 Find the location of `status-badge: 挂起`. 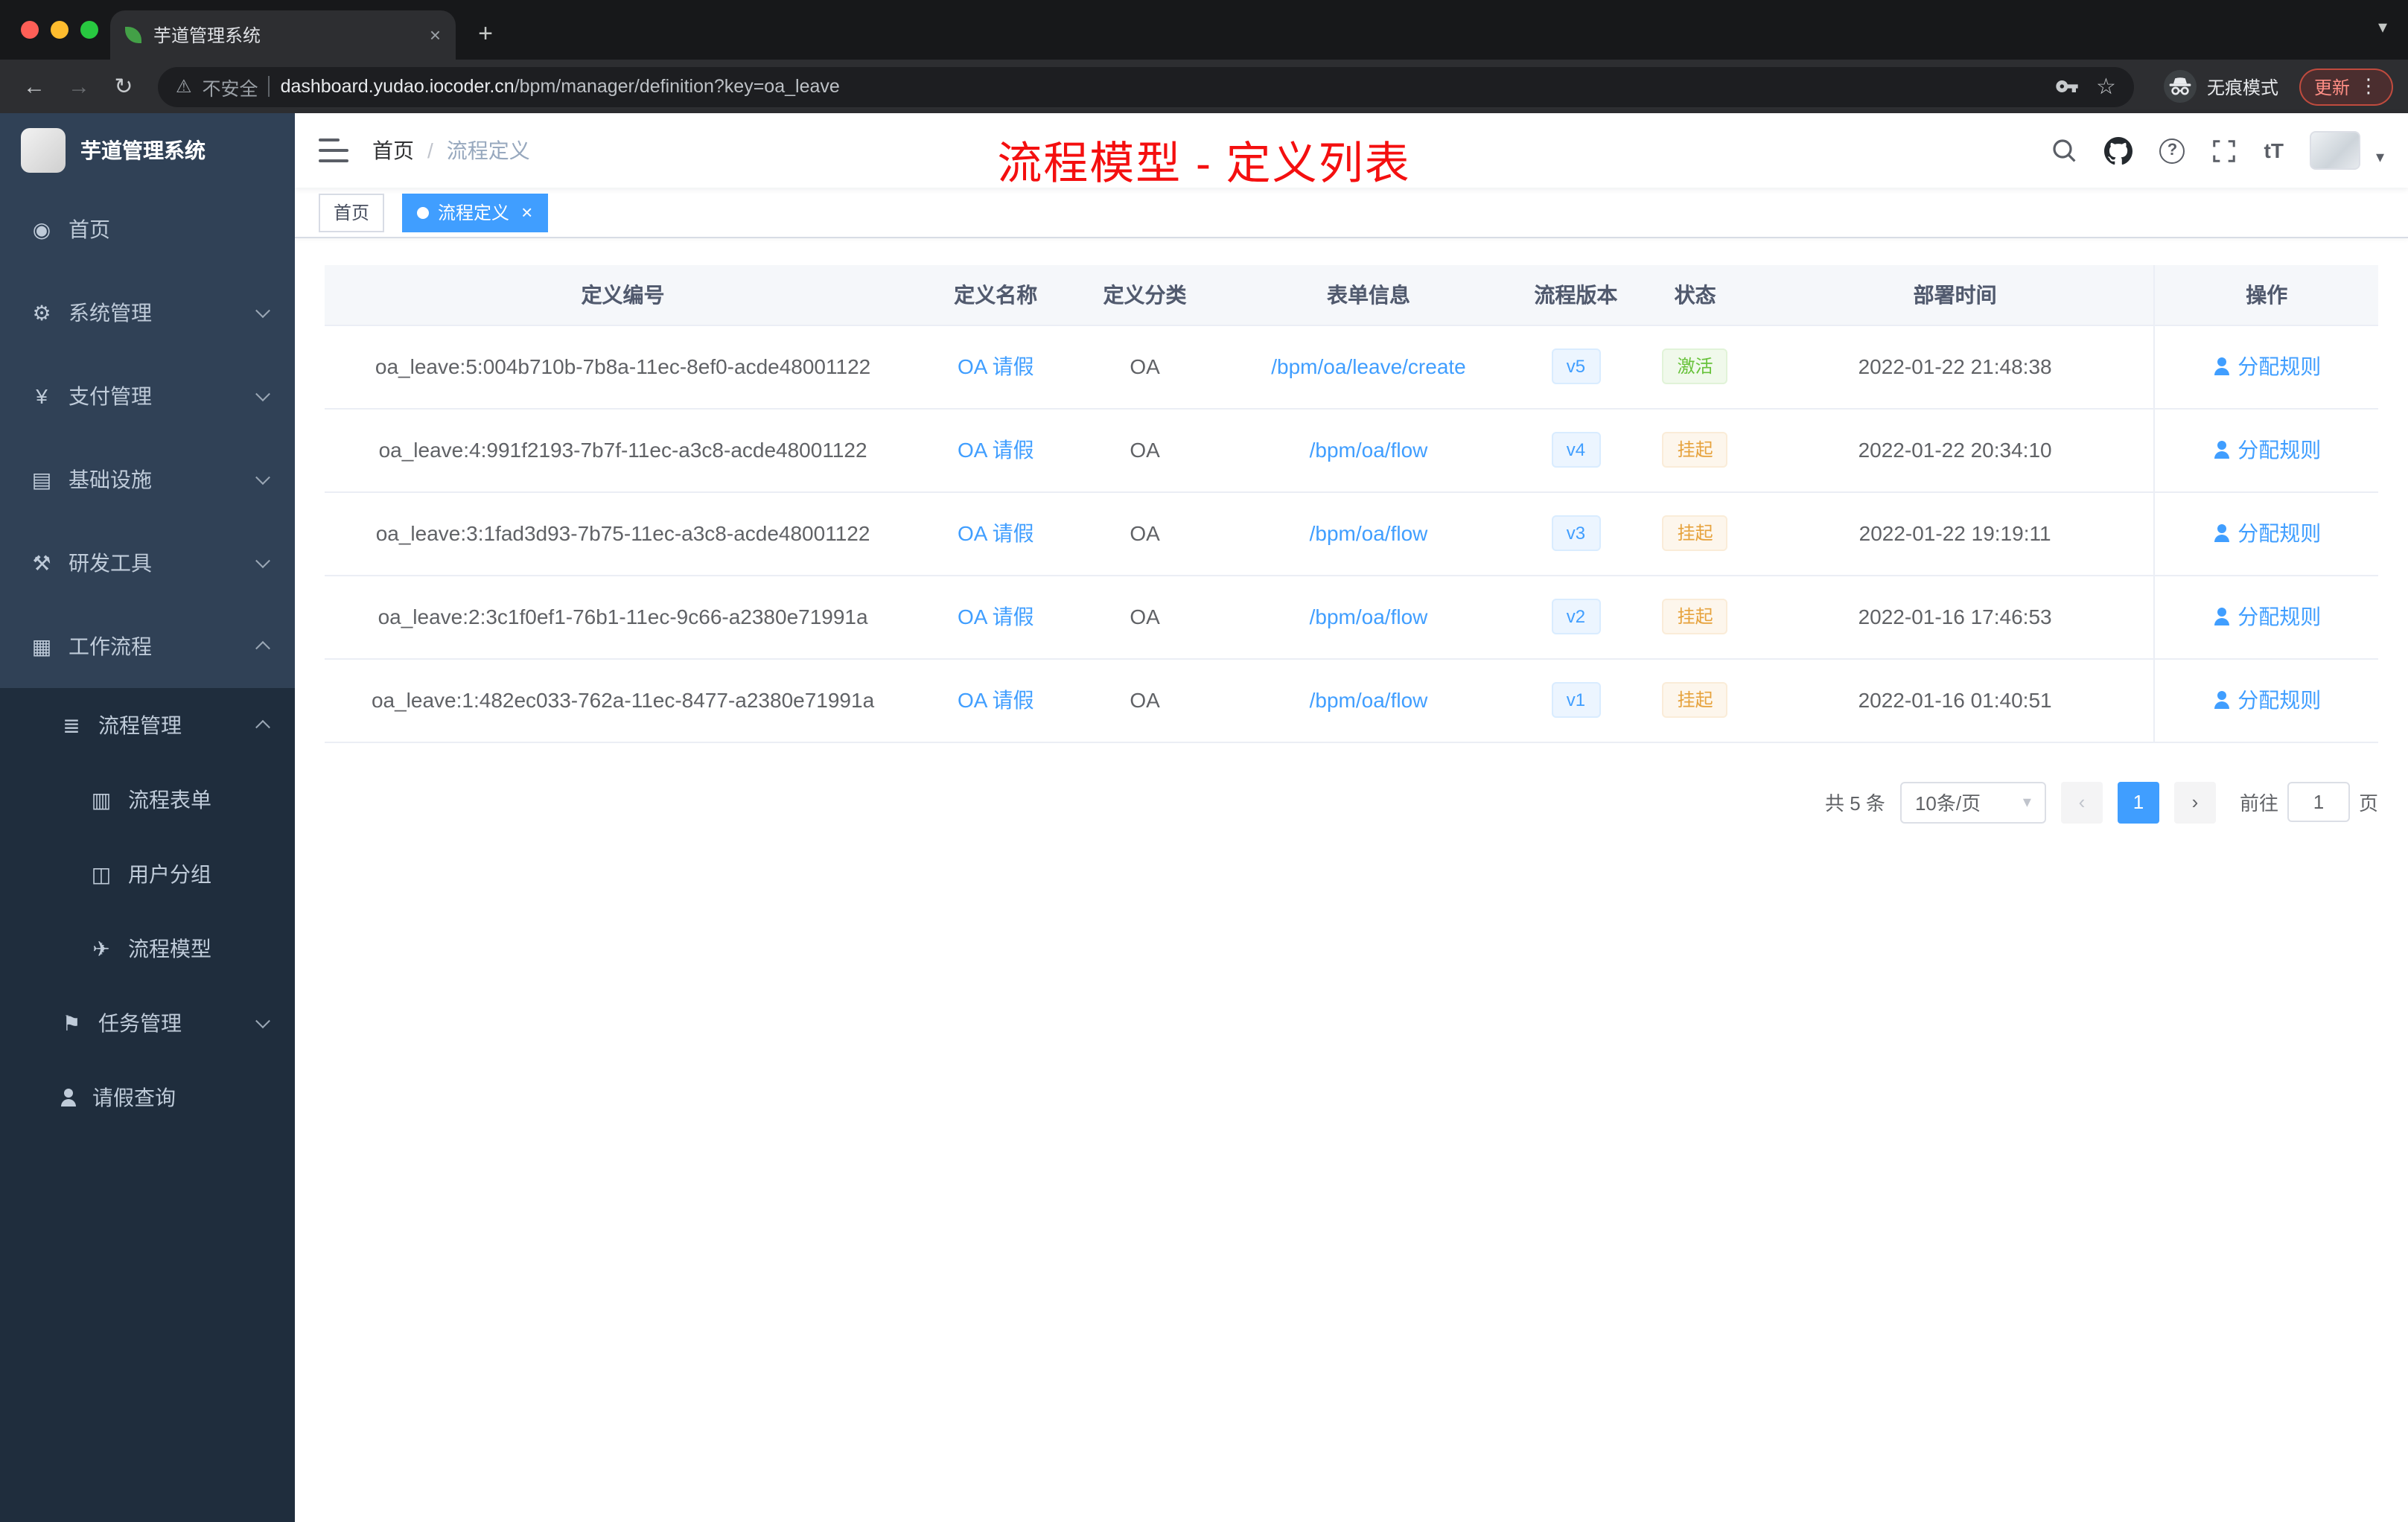

status-badge: 挂起 is located at coordinates (1695, 533).